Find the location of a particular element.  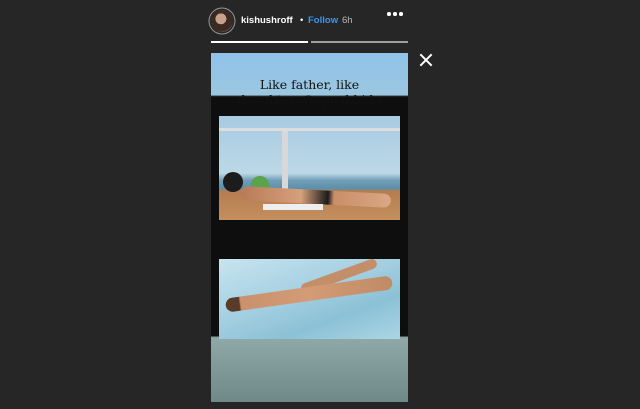

photo-daughter is located at coordinates (309, 168).